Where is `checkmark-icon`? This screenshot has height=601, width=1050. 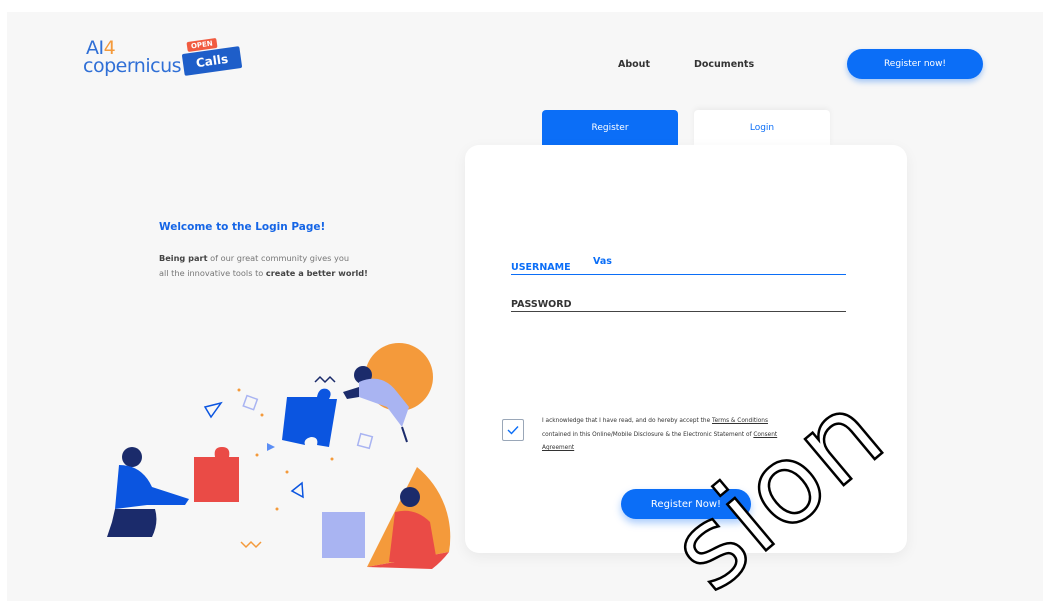 checkmark-icon is located at coordinates (513, 430).